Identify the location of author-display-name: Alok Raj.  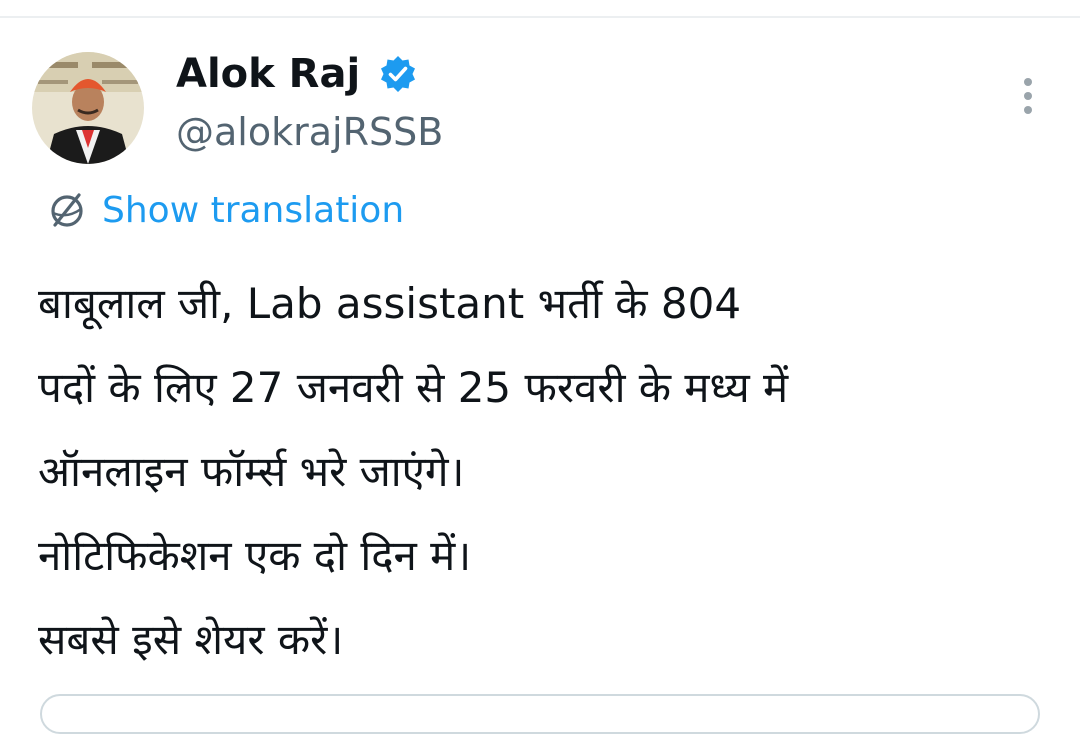
(268, 74).